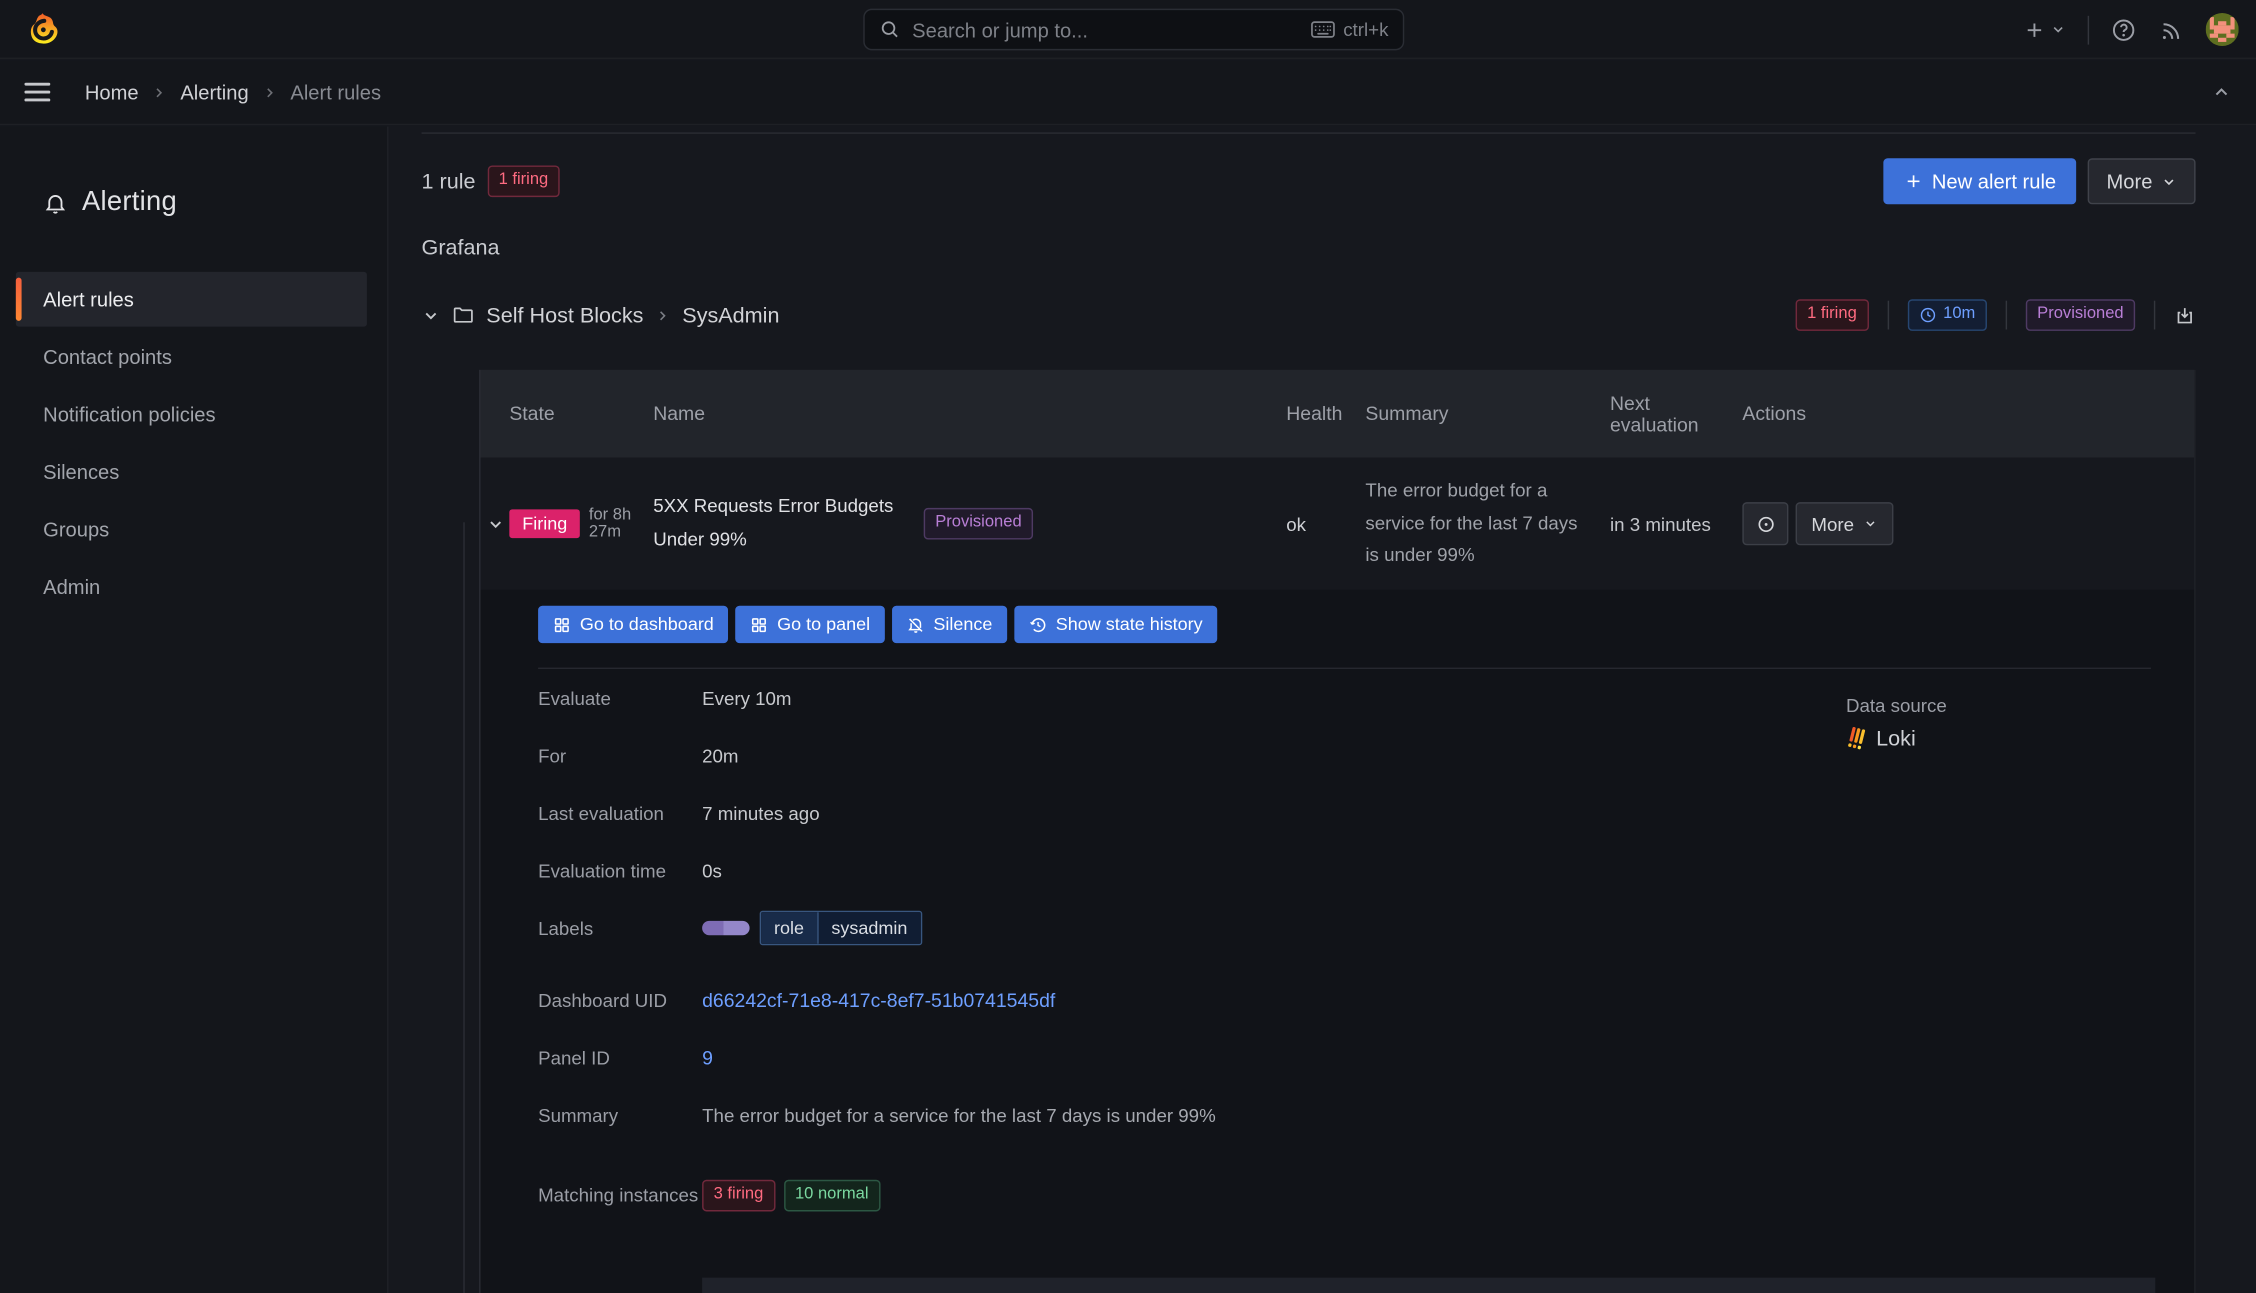  Describe the element at coordinates (1129, 624) in the screenshot. I see `show-state-history-label: Show state history` at that location.